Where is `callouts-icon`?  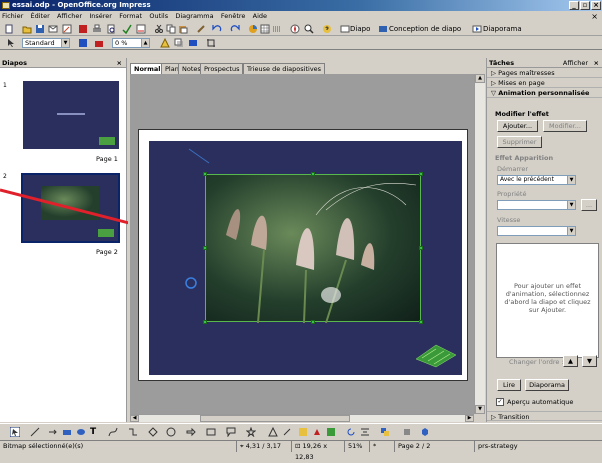
callouts-icon is located at coordinates (231, 432).